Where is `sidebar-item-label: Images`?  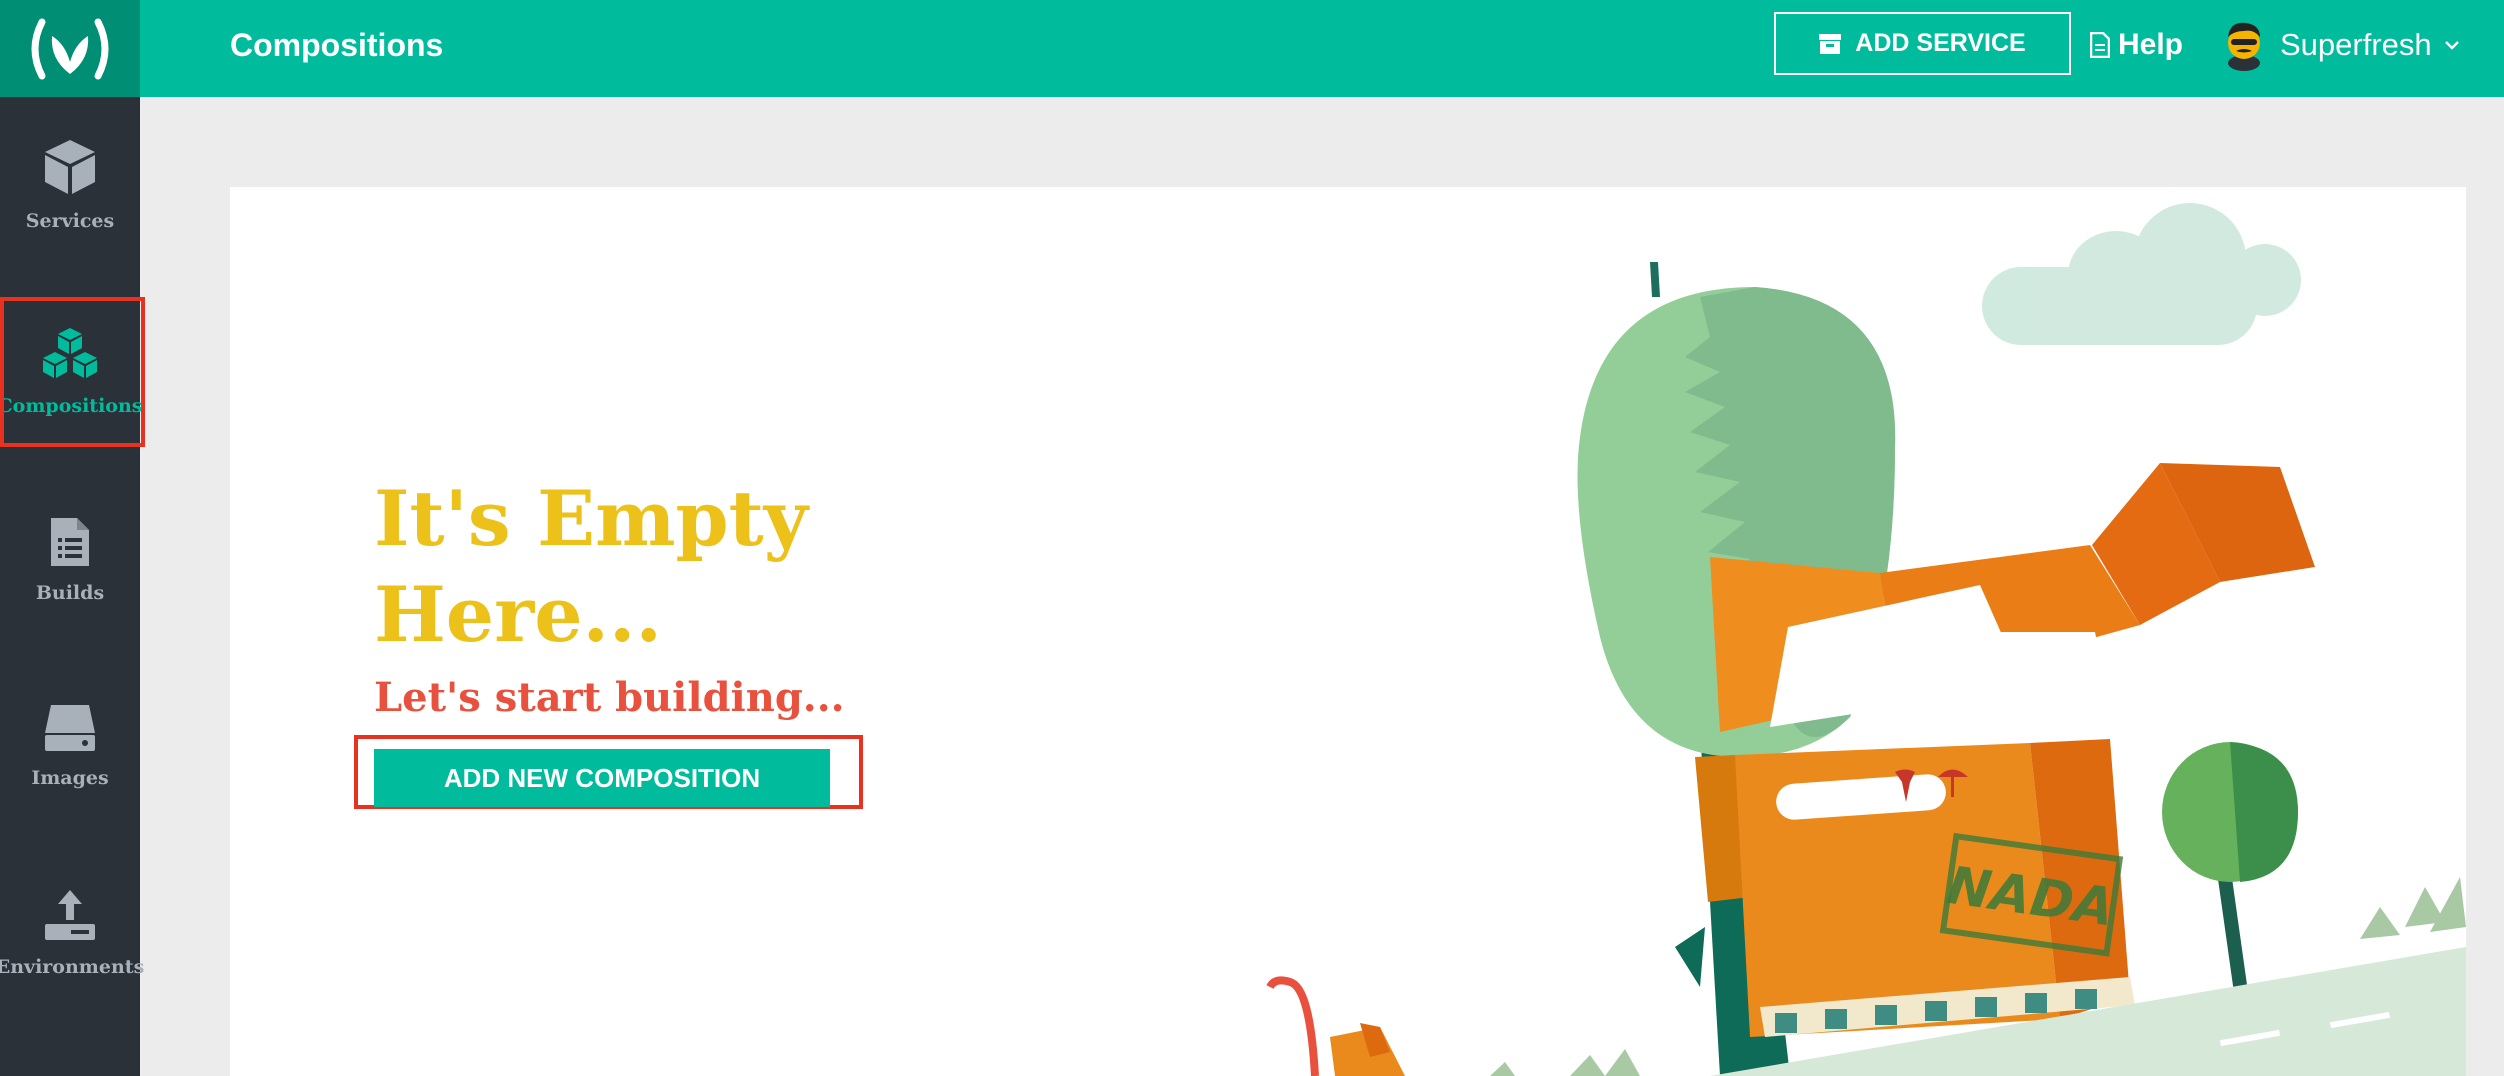
sidebar-item-label: Images is located at coordinates (70, 778).